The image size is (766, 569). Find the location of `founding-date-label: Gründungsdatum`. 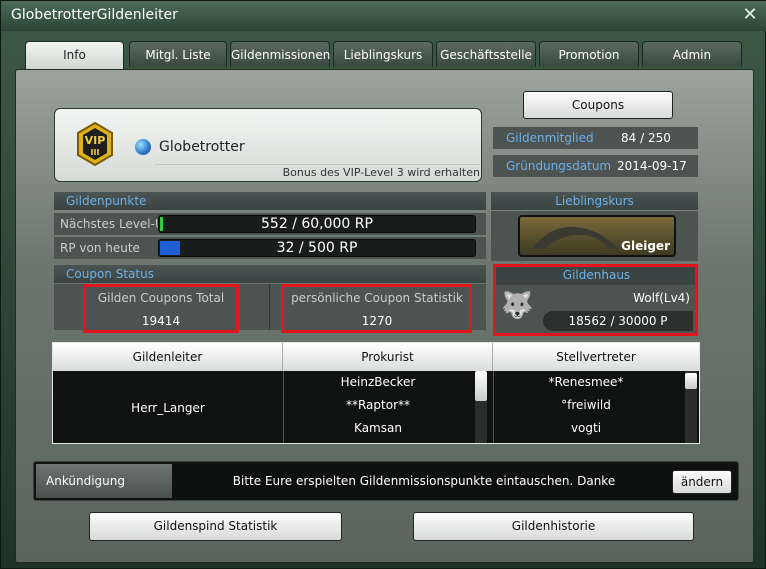

founding-date-label: Gründungsdatum is located at coordinates (559, 166).